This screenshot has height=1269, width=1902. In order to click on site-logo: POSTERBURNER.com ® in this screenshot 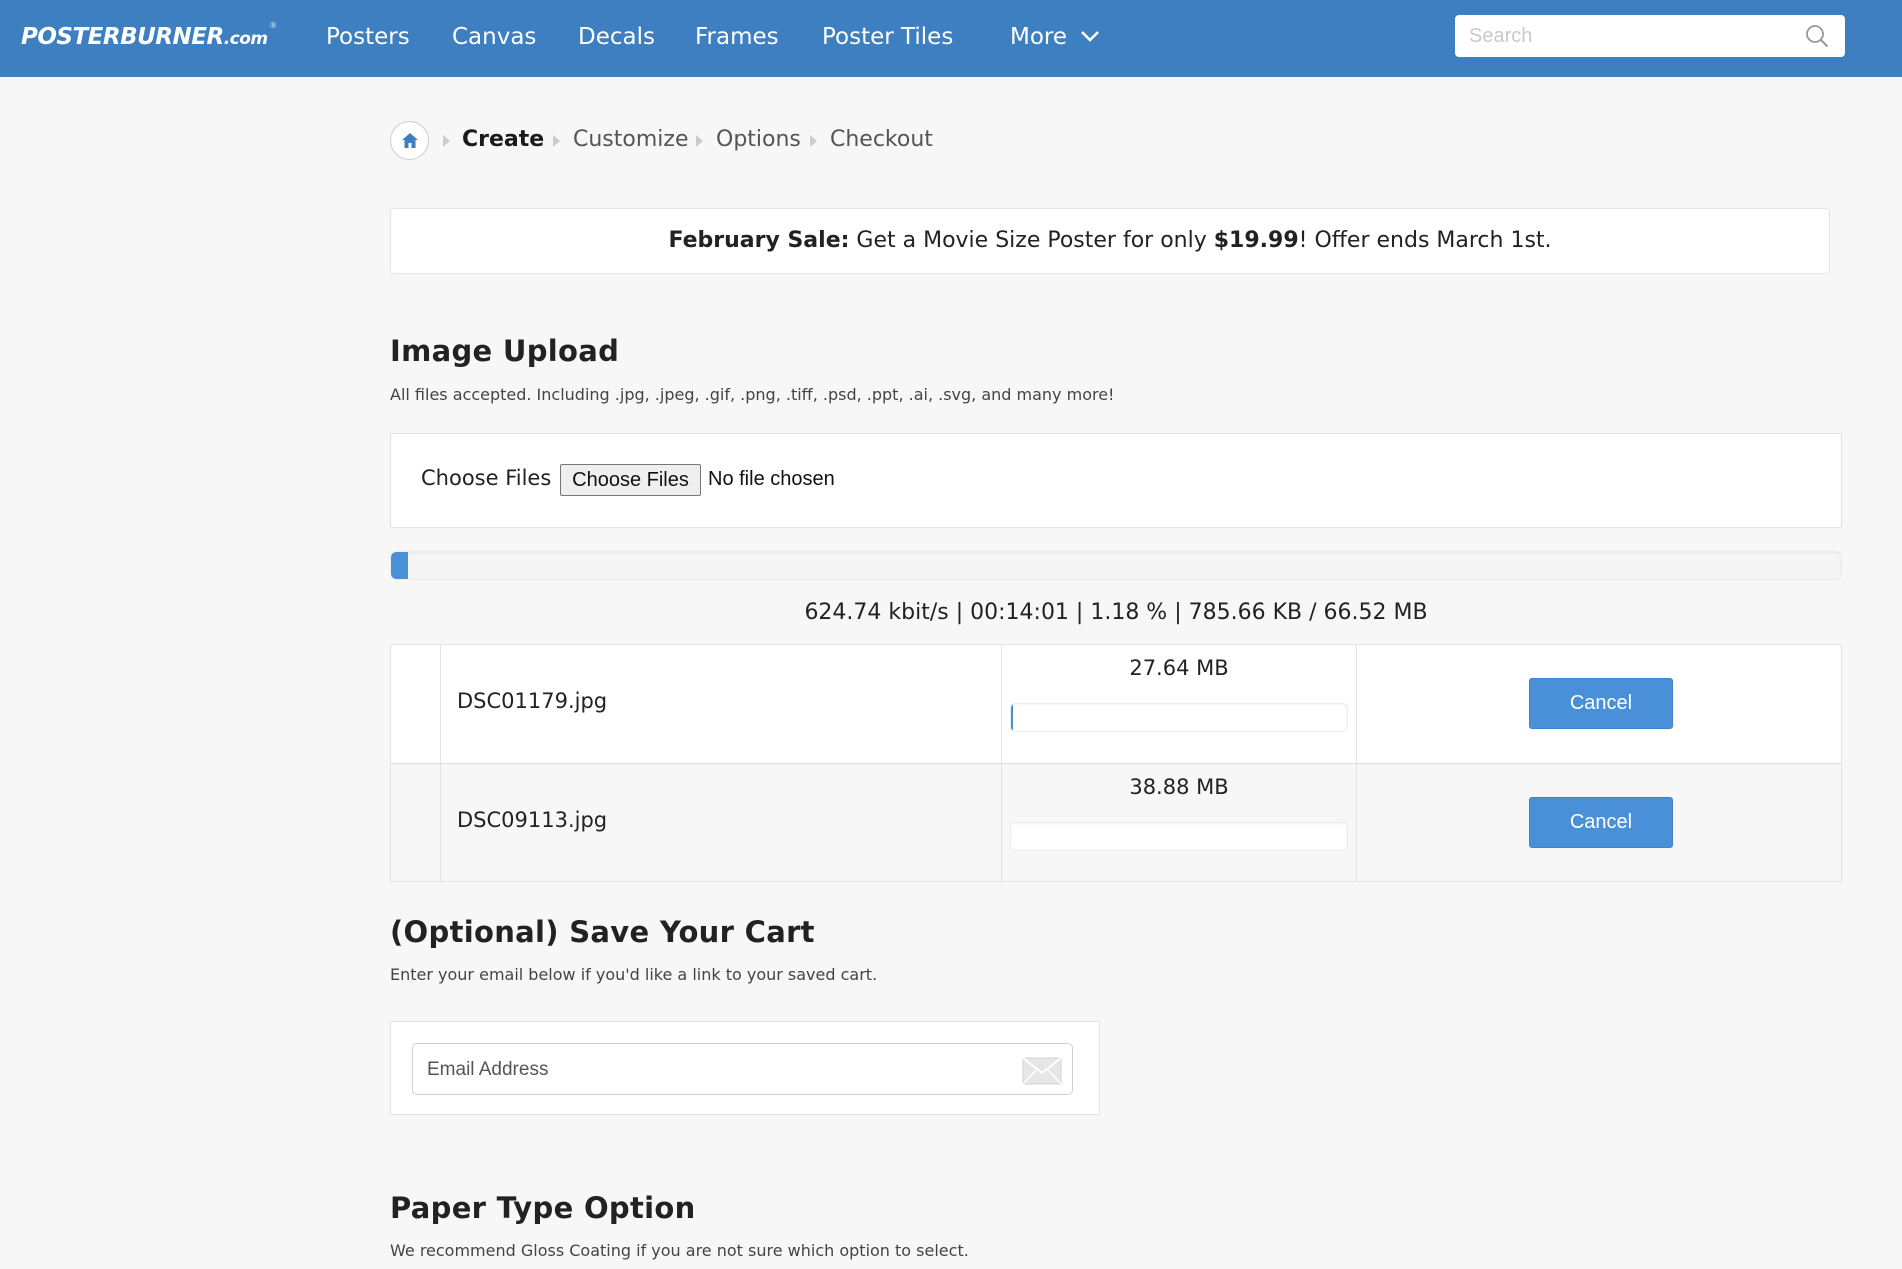, I will do `click(149, 35)`.